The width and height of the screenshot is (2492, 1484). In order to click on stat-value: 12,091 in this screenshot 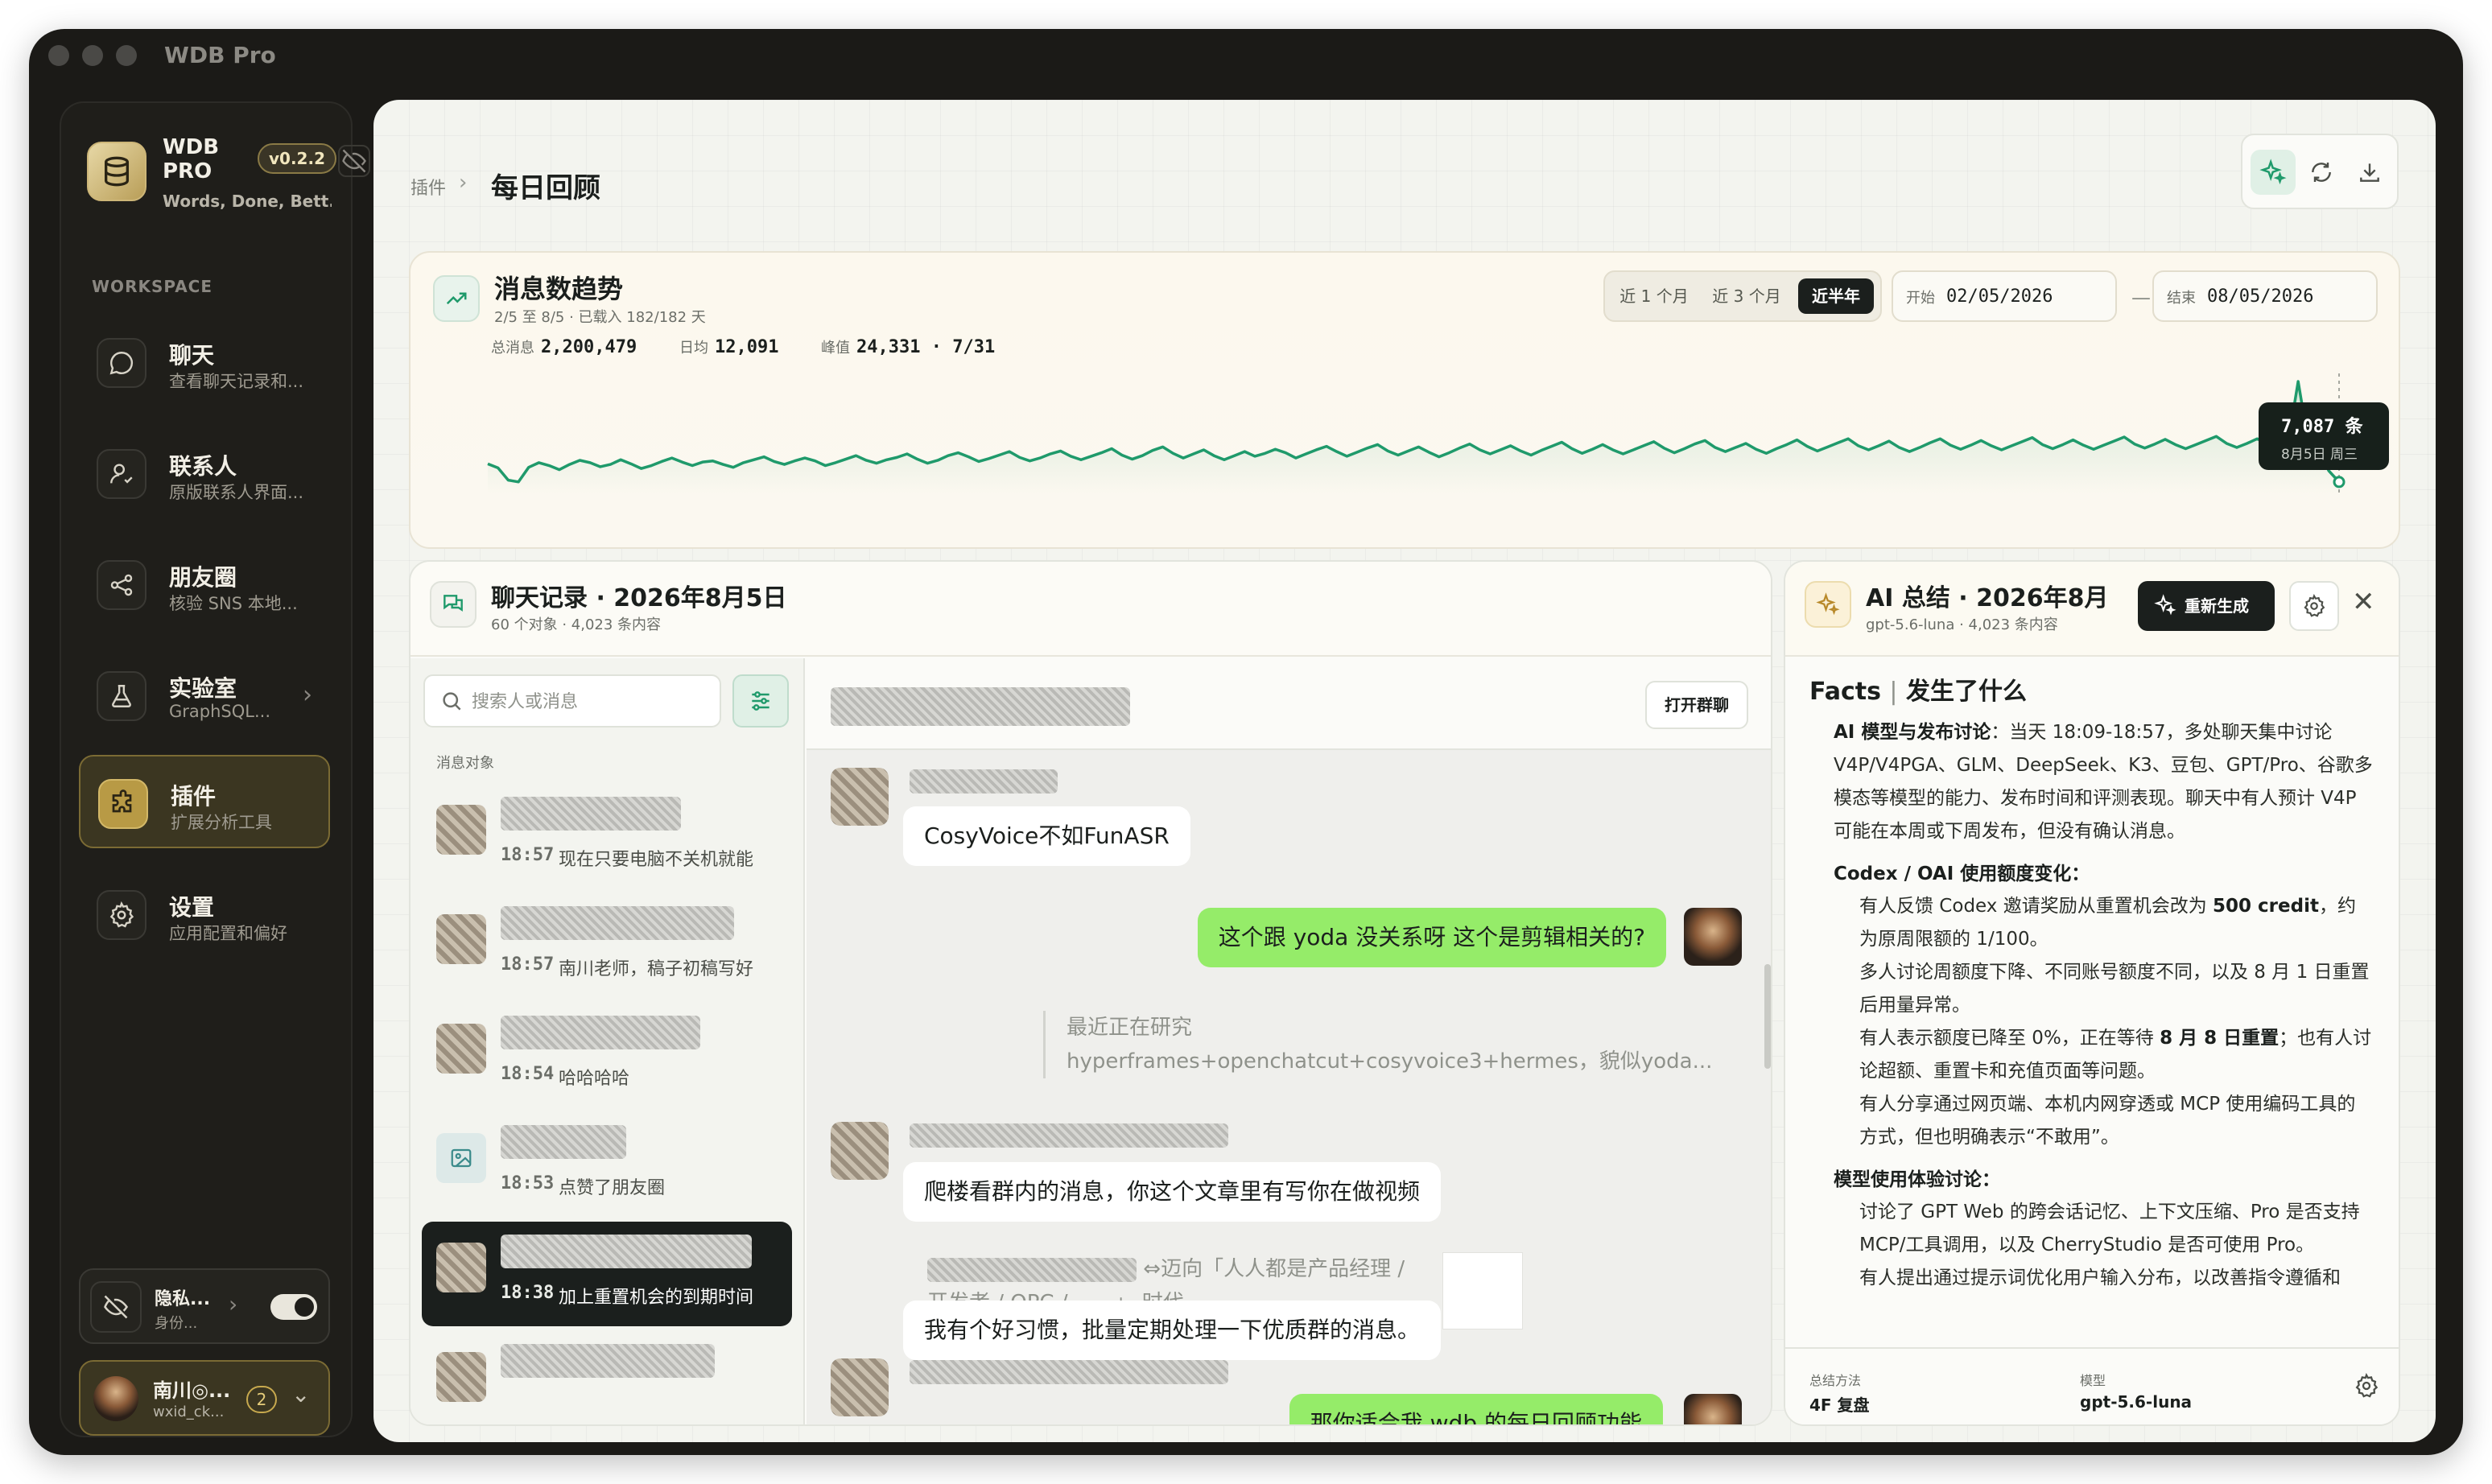, I will do `click(747, 347)`.